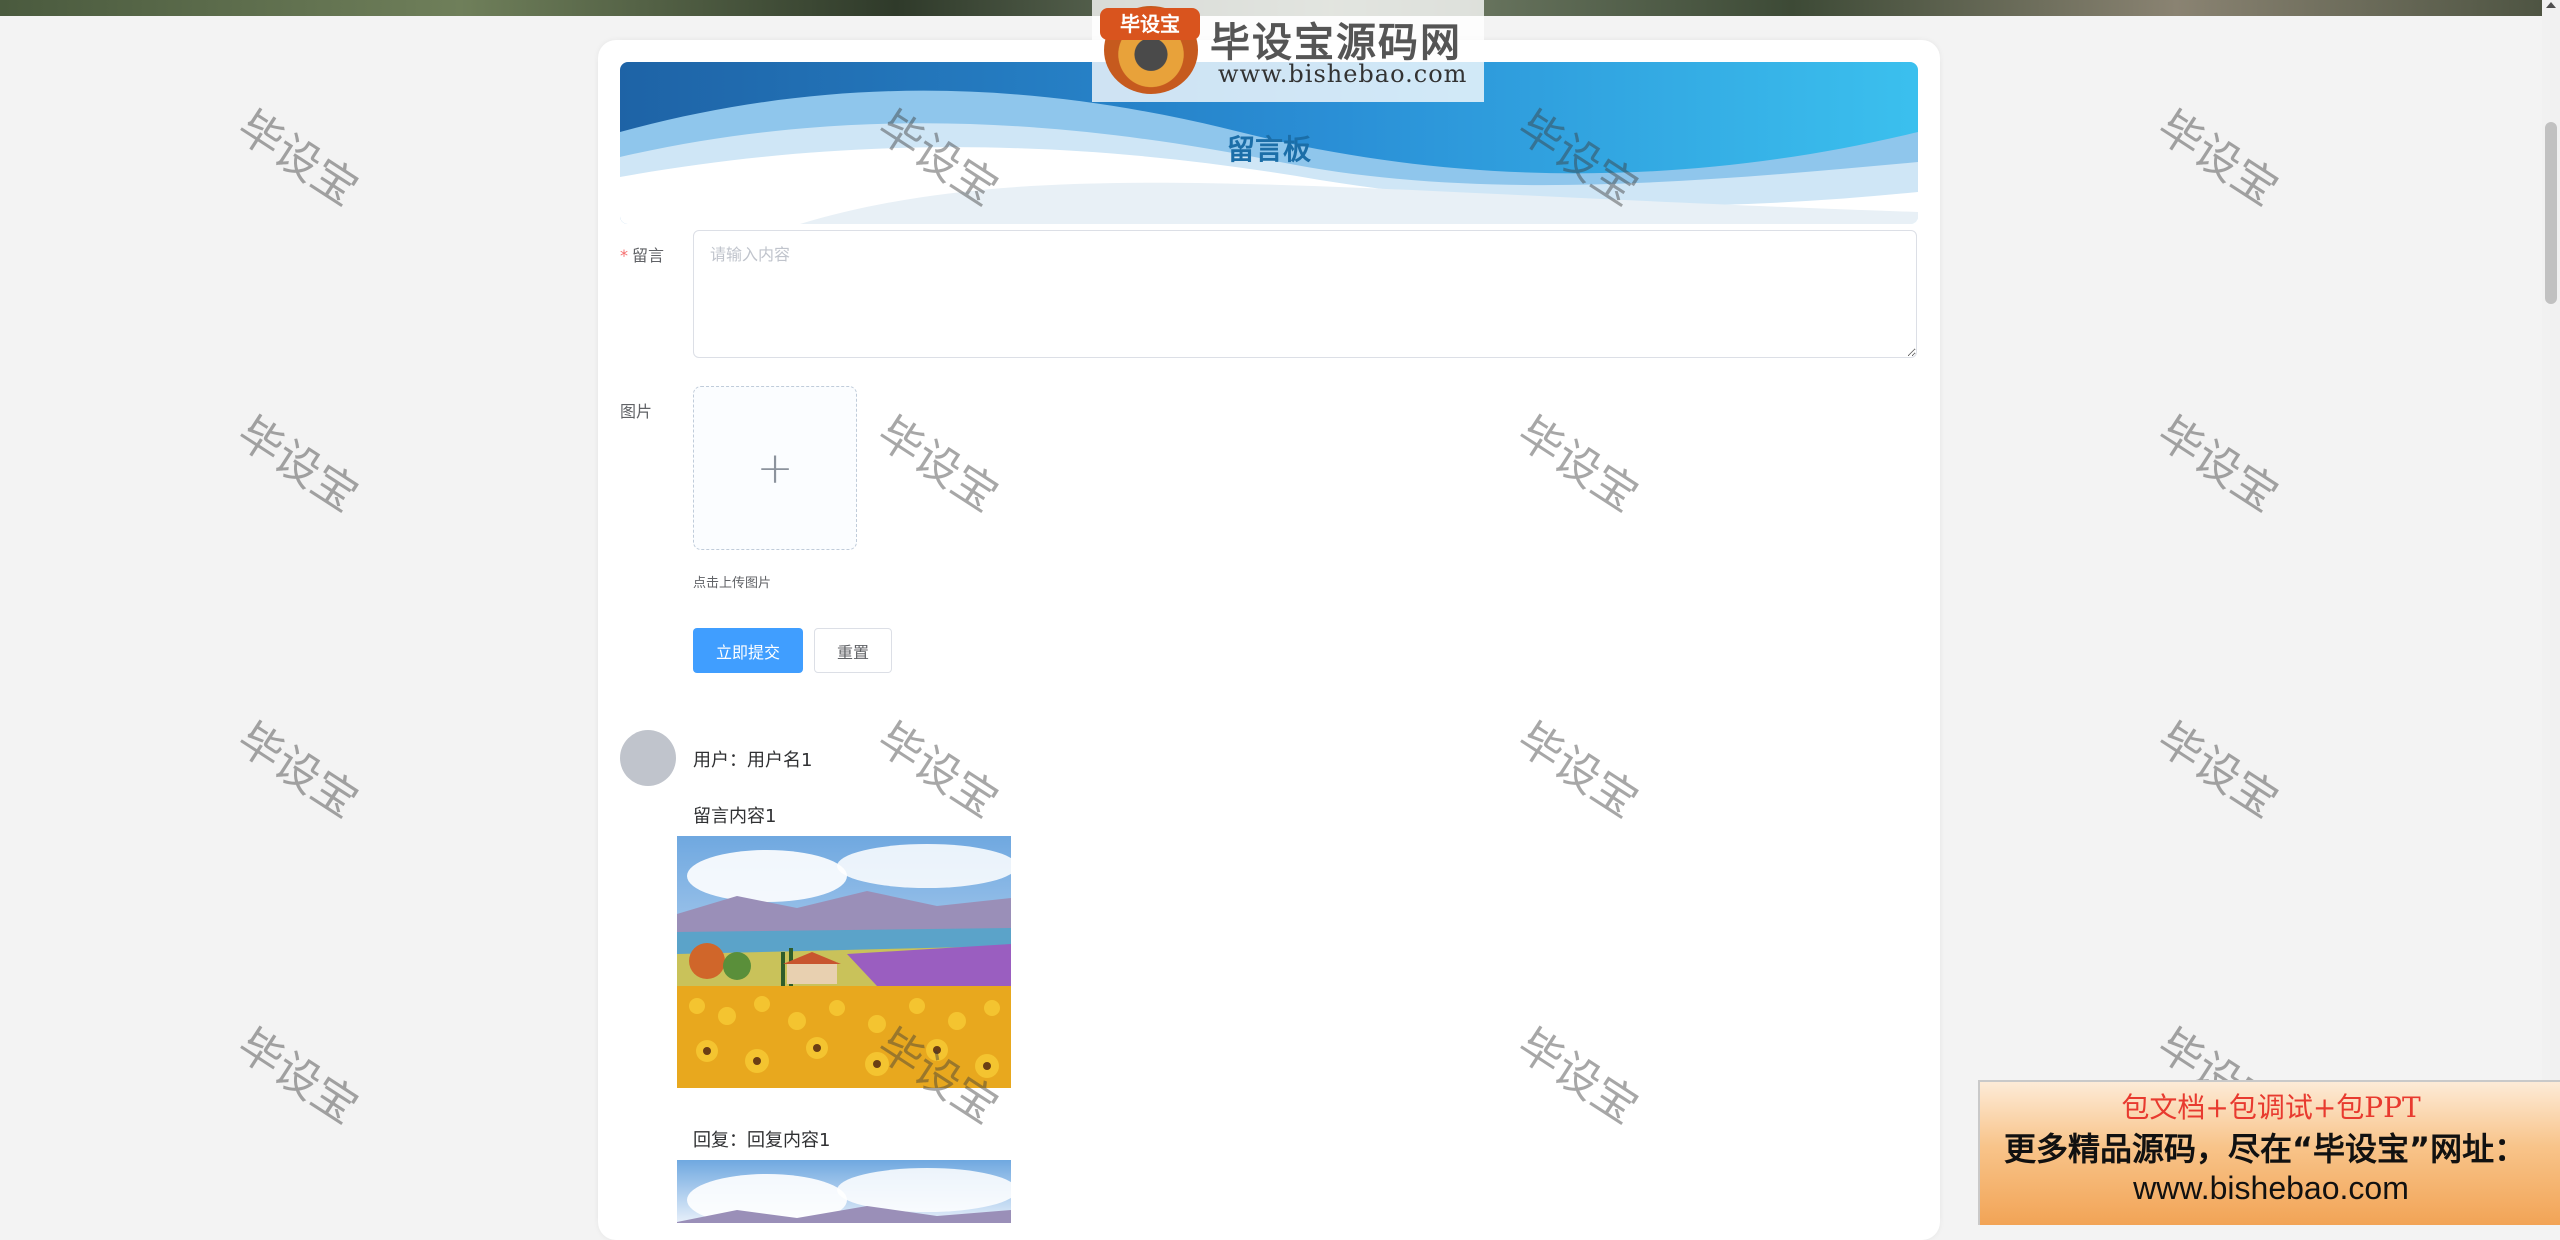 The height and width of the screenshot is (1240, 2560). Describe the element at coordinates (2270, 1188) in the screenshot. I see `promo-url: www.bishebao.com` at that location.